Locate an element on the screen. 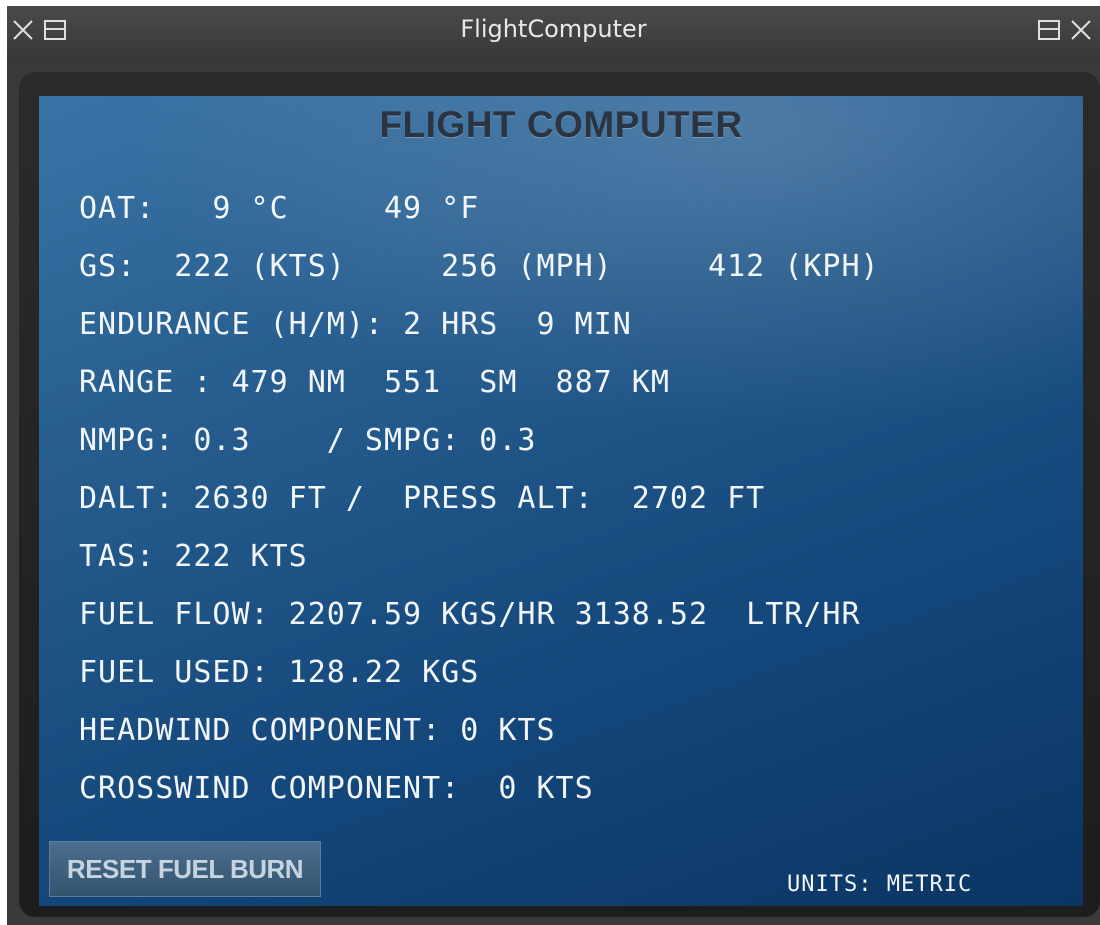  popout-icon is located at coordinates (1049, 30).